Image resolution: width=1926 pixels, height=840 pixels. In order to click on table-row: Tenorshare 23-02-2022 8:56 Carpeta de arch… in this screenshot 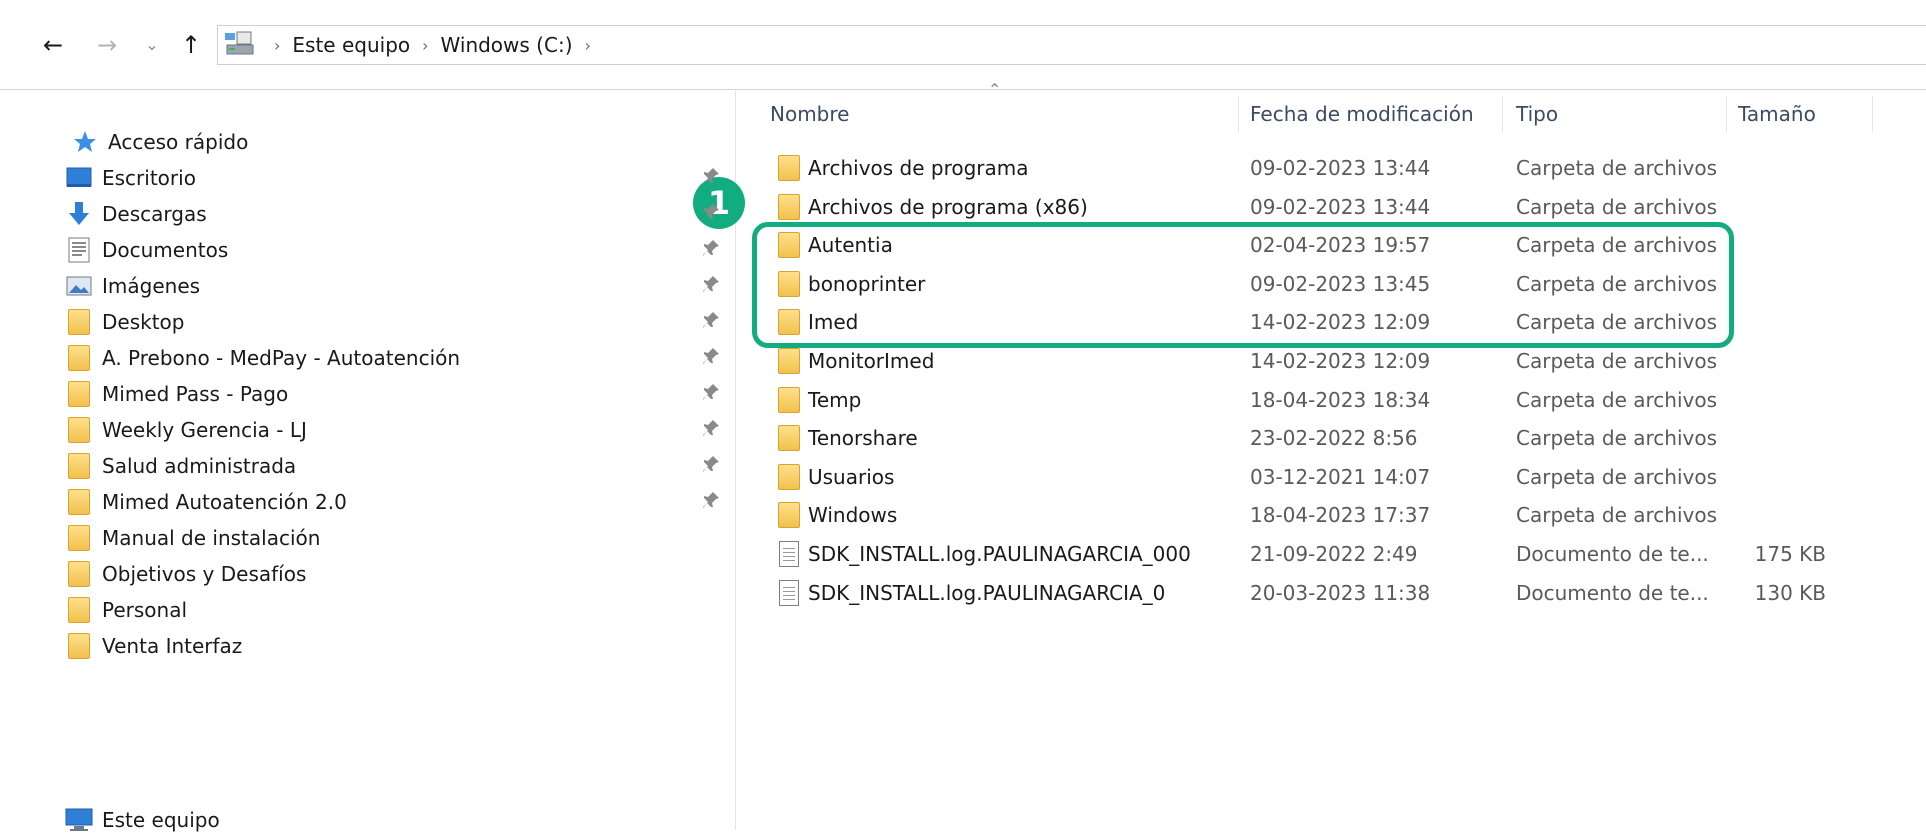, I will do `click(1339, 438)`.